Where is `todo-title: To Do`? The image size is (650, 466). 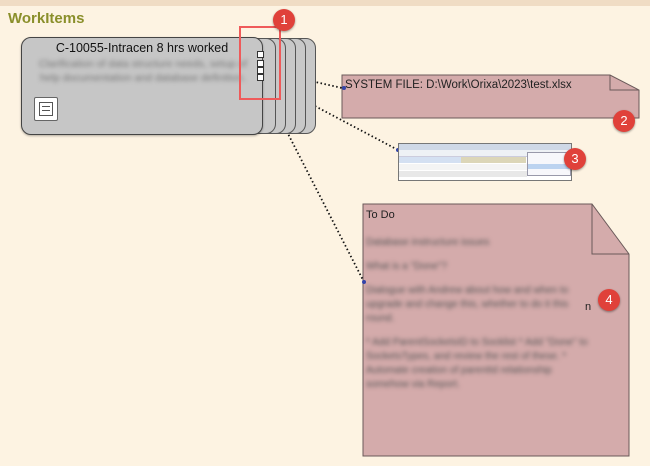
todo-title: To Do is located at coordinates (380, 215).